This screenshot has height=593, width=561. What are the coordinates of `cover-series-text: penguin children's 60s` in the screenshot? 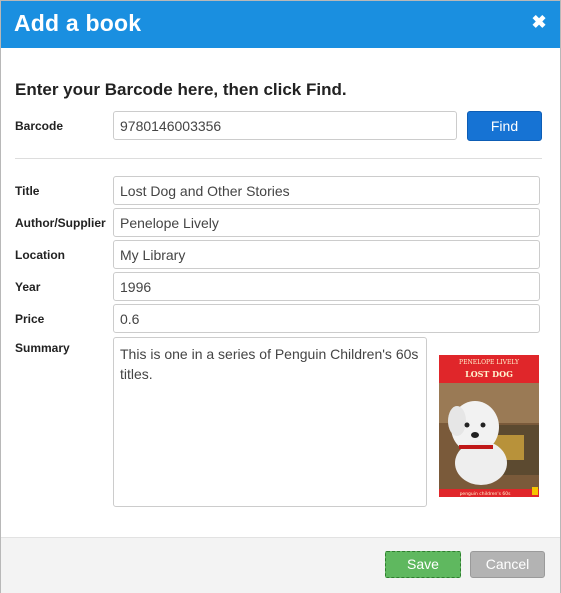 It's located at (486, 494).